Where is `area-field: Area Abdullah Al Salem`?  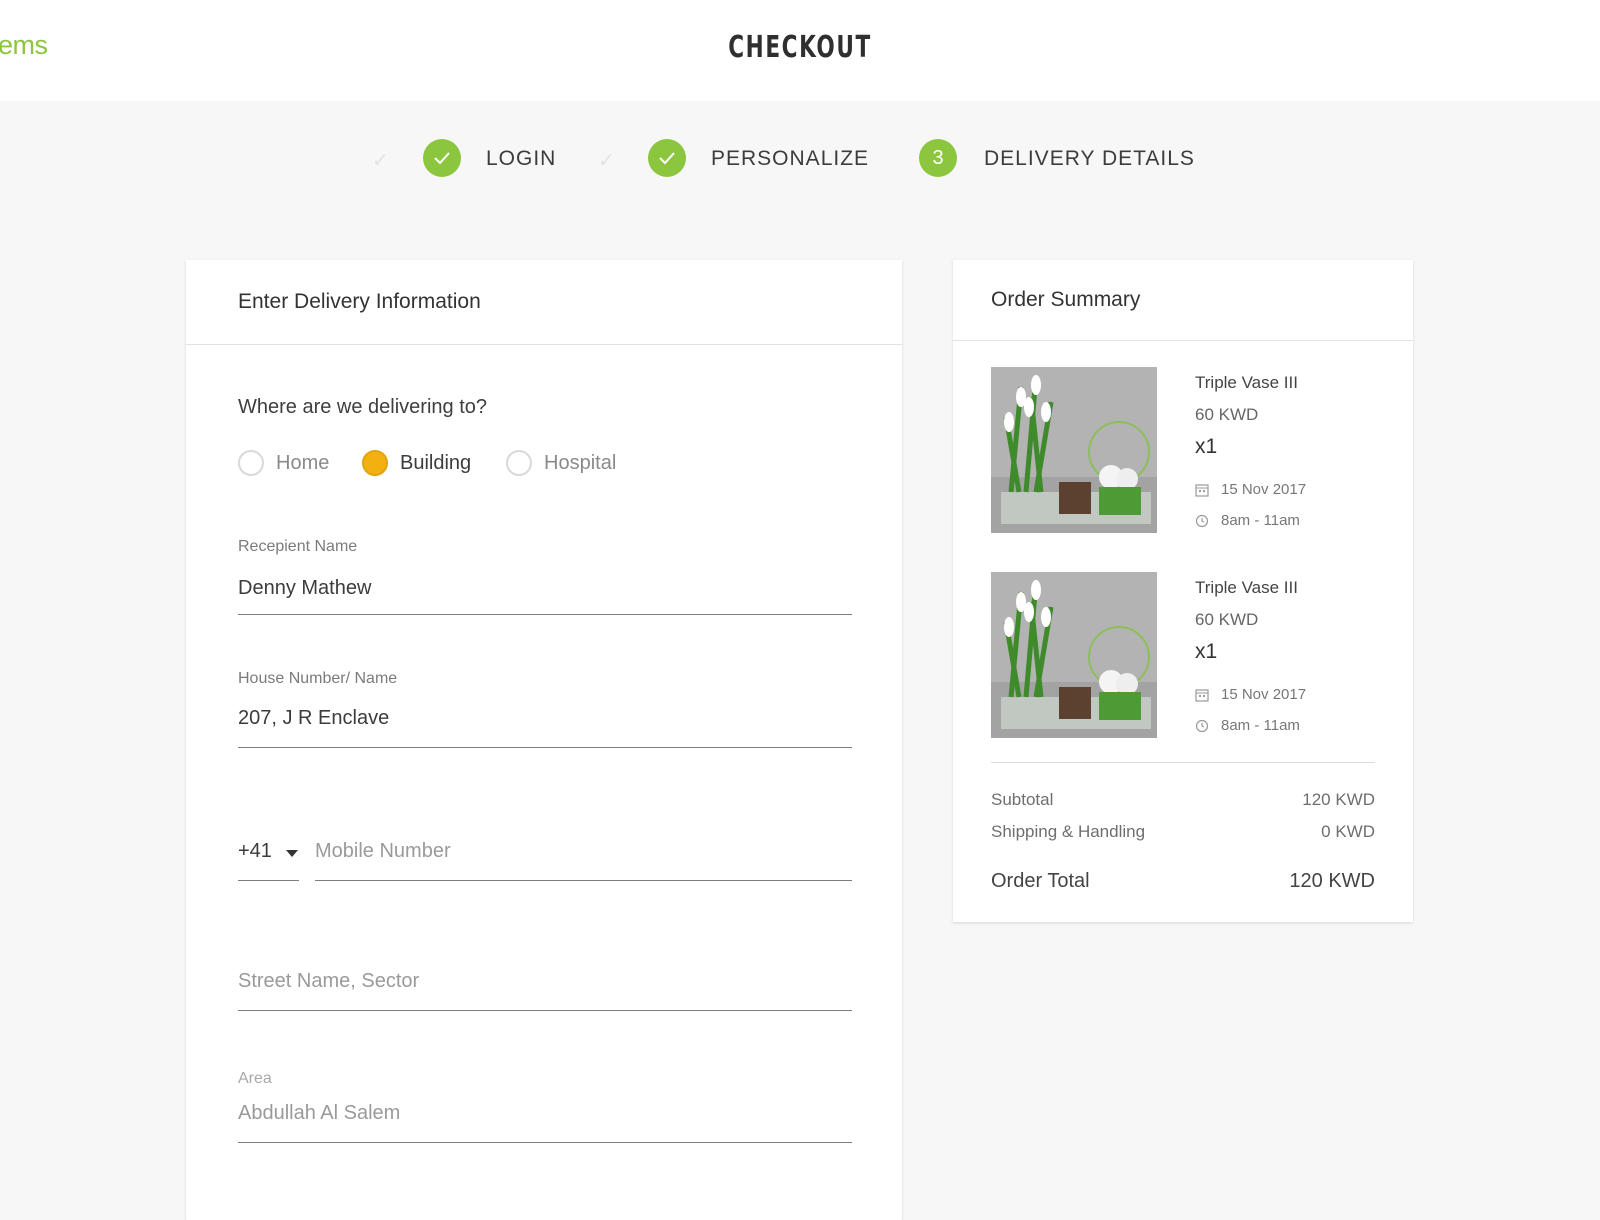
area-field: Area Abdullah Al Salem is located at coordinates (545, 1102).